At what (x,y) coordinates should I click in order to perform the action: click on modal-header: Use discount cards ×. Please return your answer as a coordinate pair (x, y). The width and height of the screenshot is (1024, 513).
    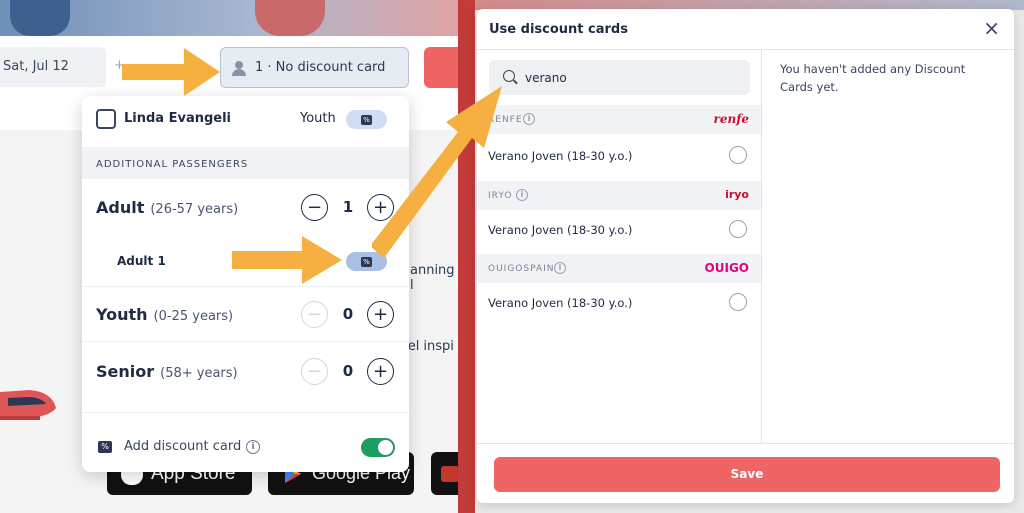
    Looking at the image, I should click on (745, 29).